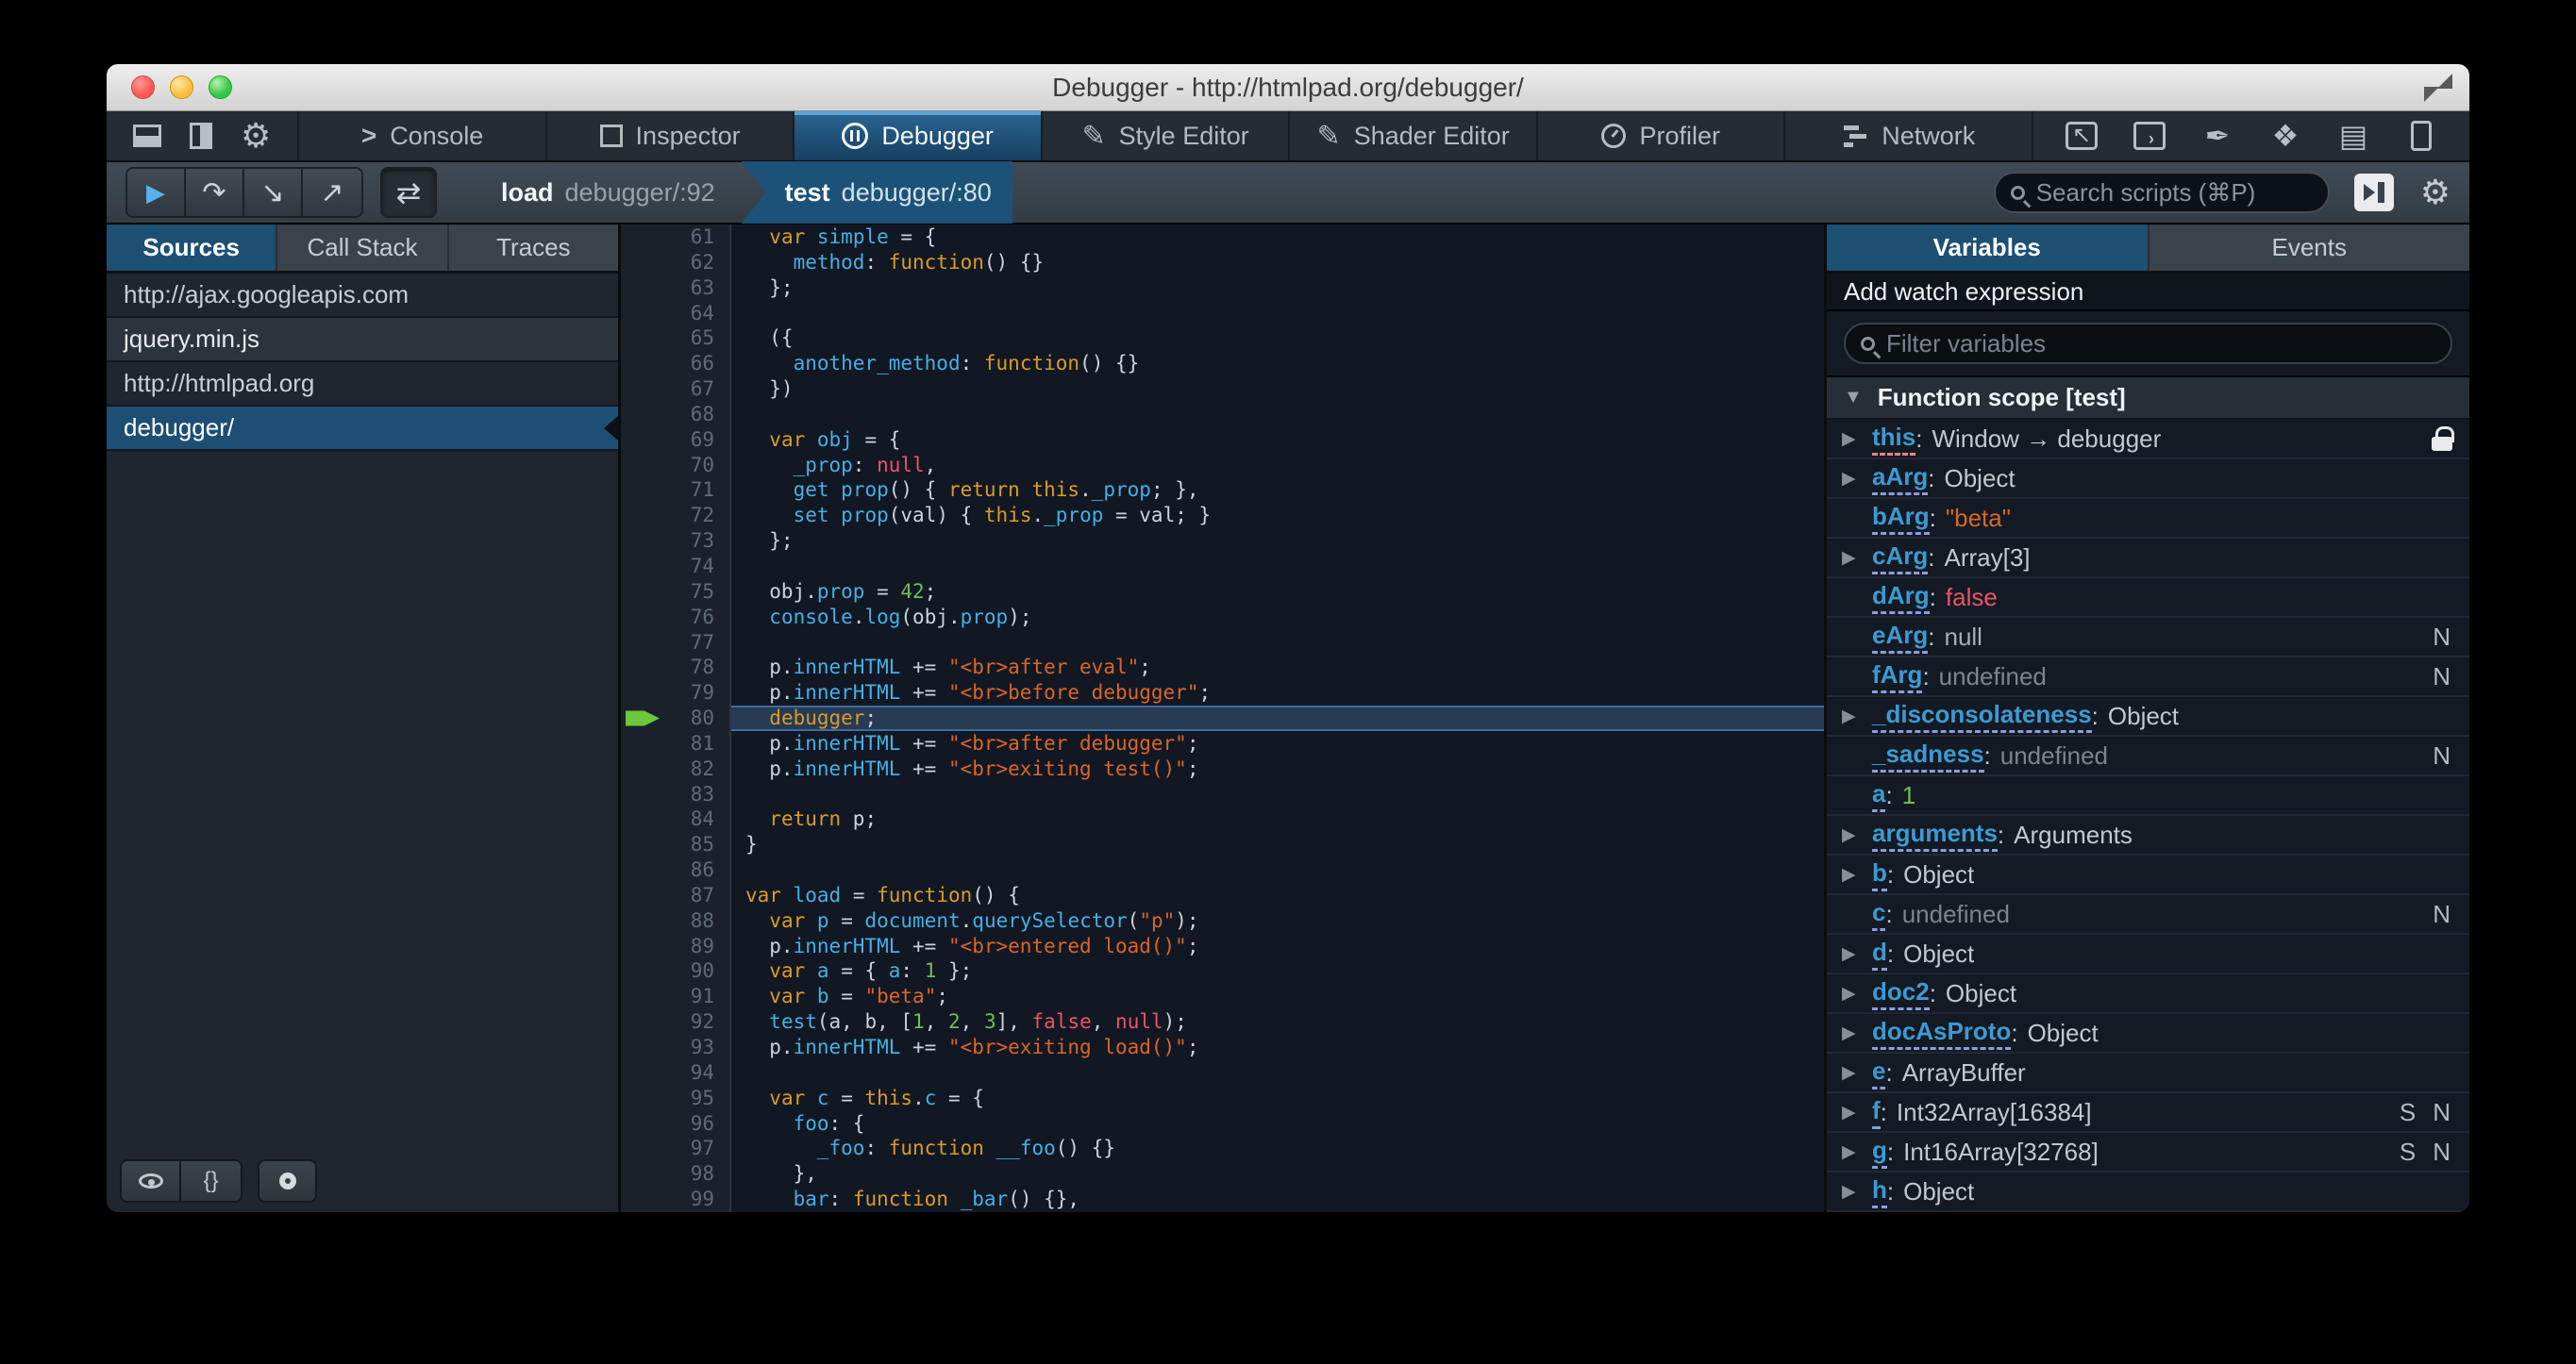 The height and width of the screenshot is (1364, 2576). Describe the element at coordinates (256, 136) in the screenshot. I see `gear-icon: ⚙` at that location.